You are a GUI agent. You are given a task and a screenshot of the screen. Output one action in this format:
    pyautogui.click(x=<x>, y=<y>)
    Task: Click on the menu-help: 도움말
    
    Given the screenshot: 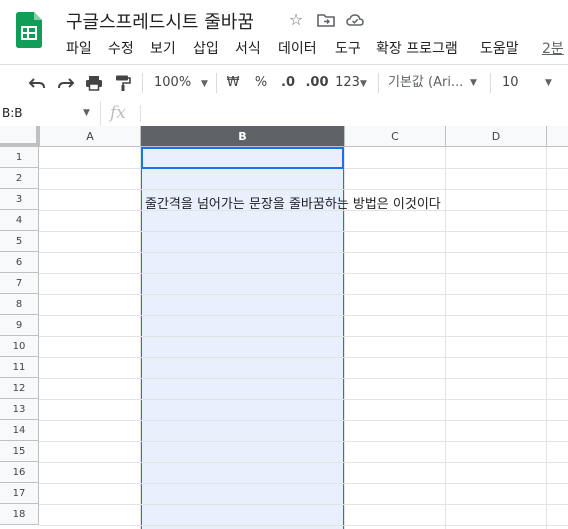 What is the action you would take?
    pyautogui.click(x=499, y=48)
    